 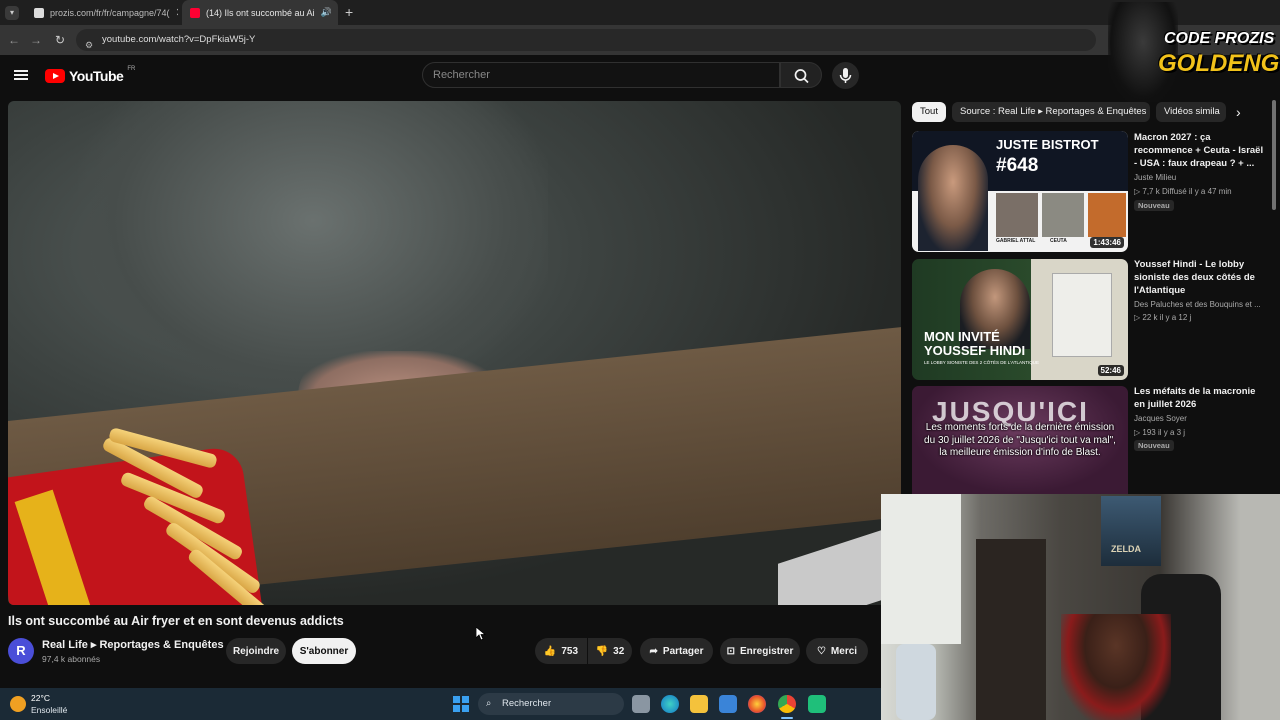 I want to click on chevron-right-icon: ›, so click(x=1238, y=112).